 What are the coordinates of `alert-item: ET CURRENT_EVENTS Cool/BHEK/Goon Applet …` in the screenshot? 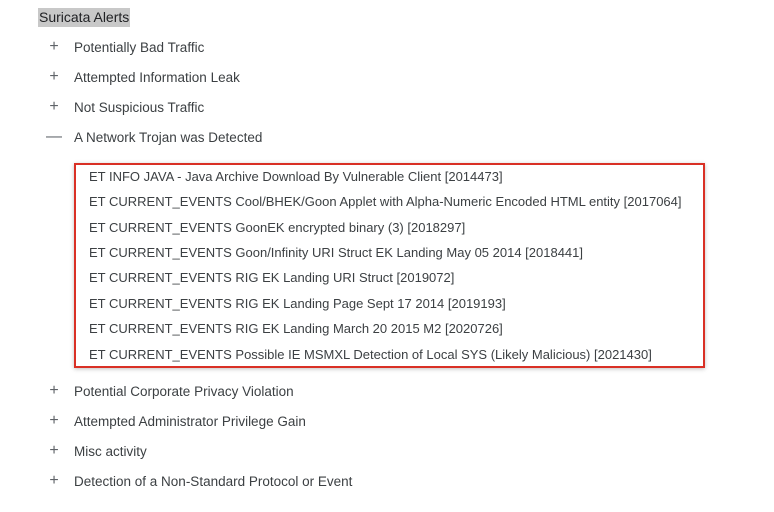 It's located at (385, 202).